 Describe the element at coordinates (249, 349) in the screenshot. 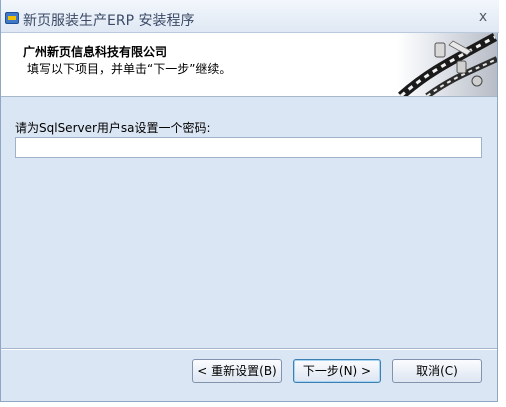

I see `footer-divider` at that location.